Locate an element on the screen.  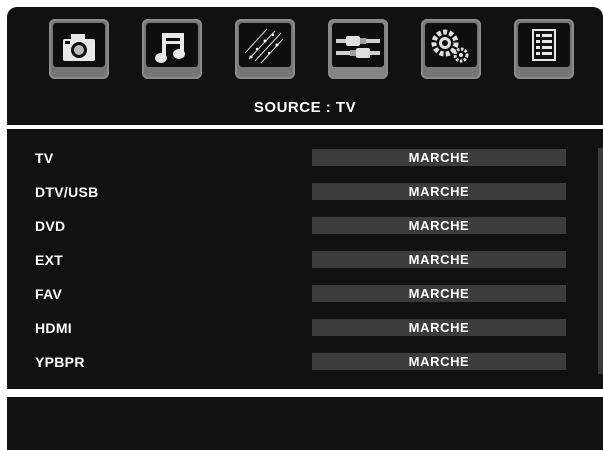
document-icon is located at coordinates (544, 45).